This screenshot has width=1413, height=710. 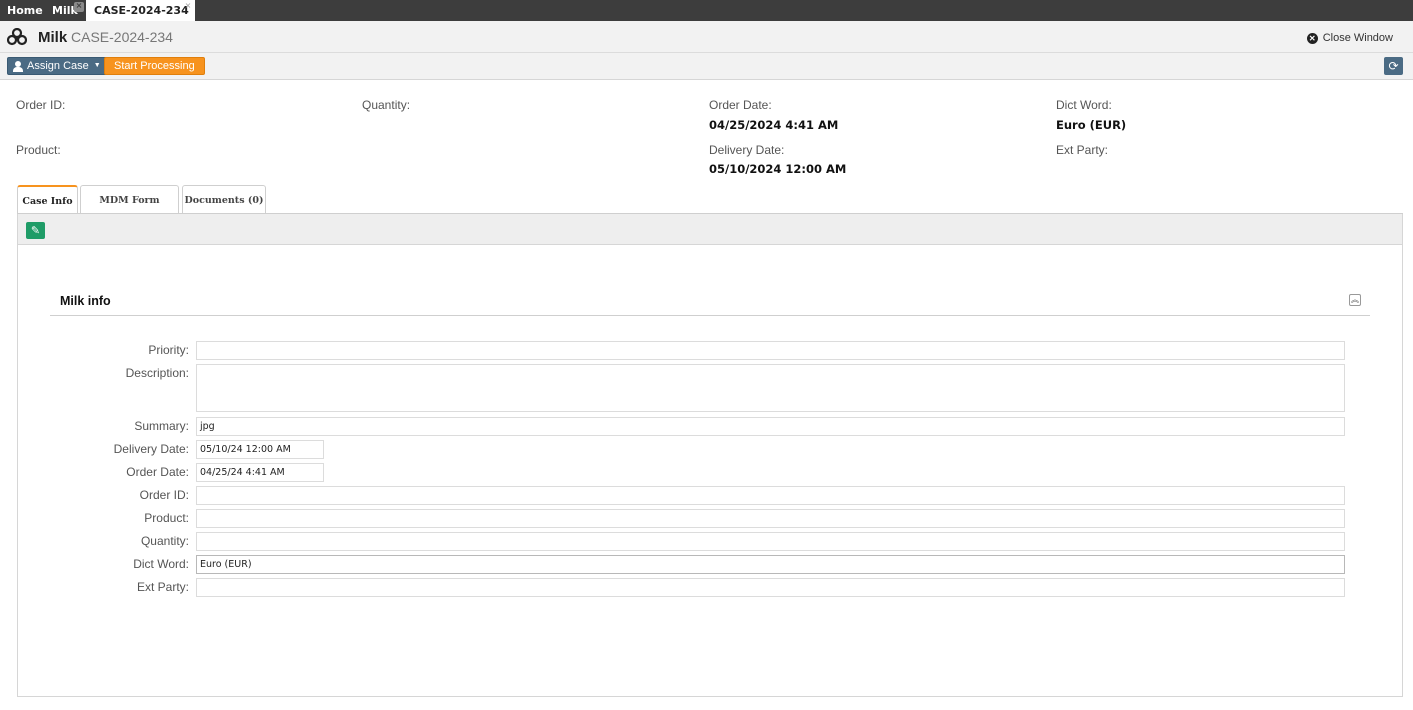 What do you see at coordinates (79, 7) in the screenshot?
I see `close-tab-milk-icon: ×` at bounding box center [79, 7].